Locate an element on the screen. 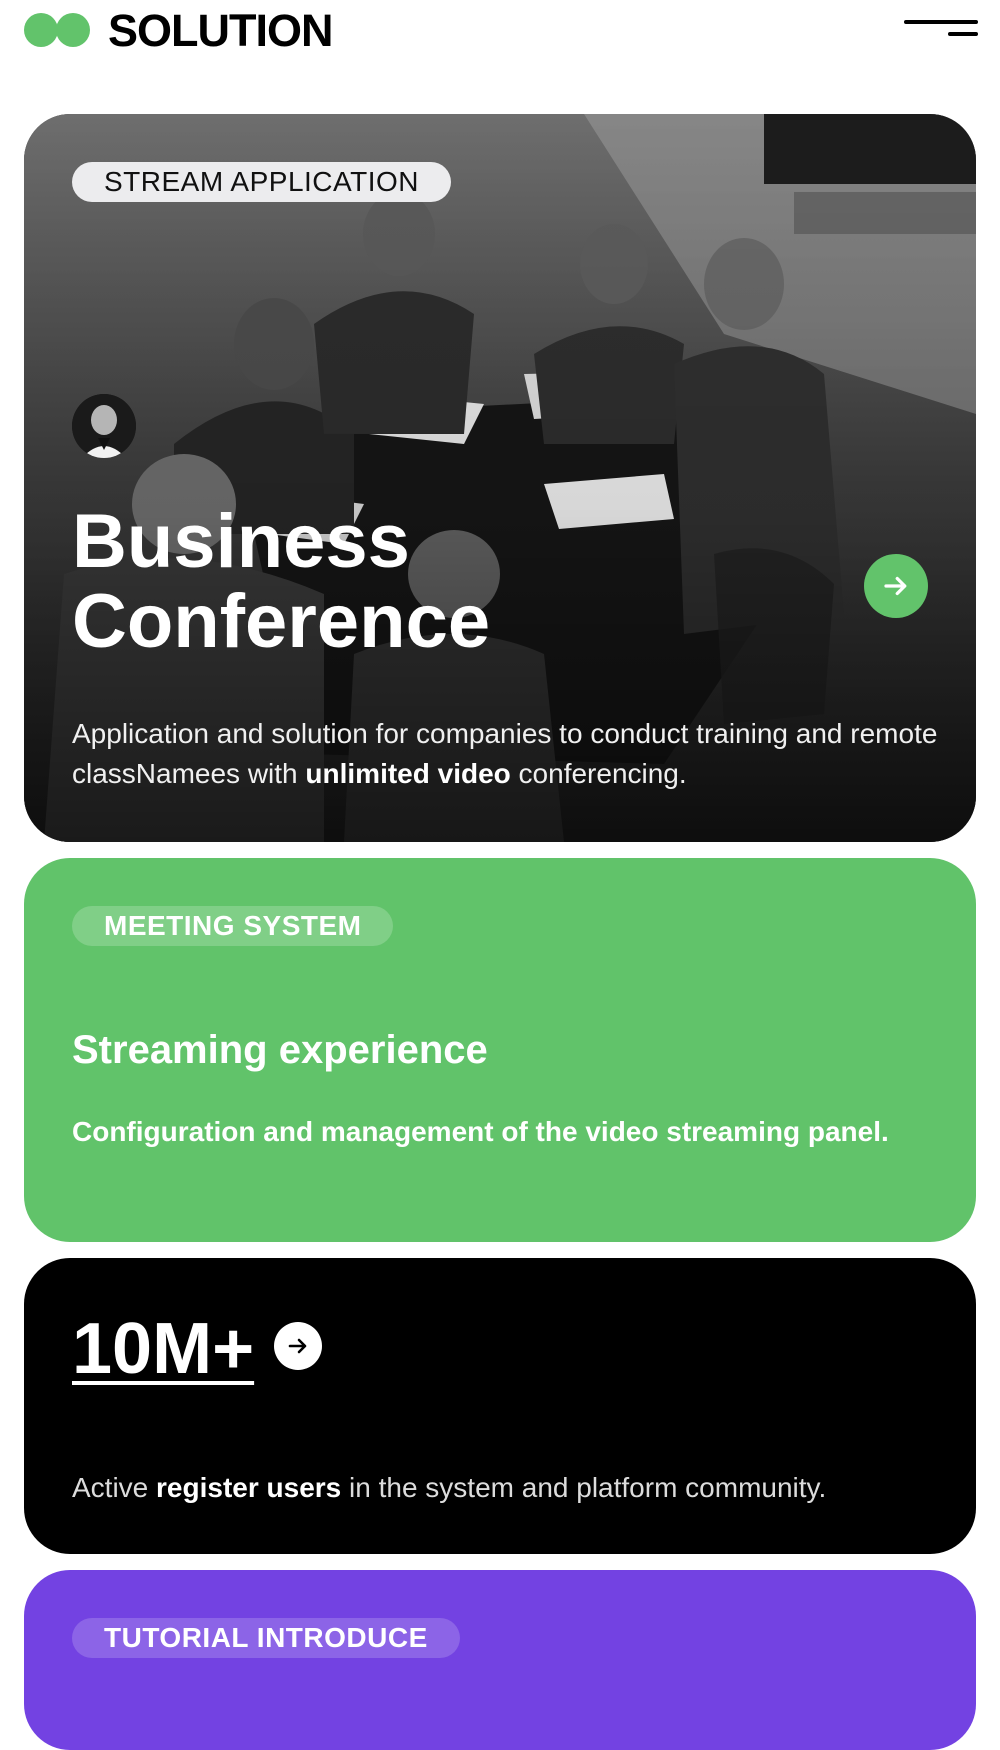 This screenshot has height=1750, width=1000. stat-description-highlight: register users is located at coordinates (249, 1487).